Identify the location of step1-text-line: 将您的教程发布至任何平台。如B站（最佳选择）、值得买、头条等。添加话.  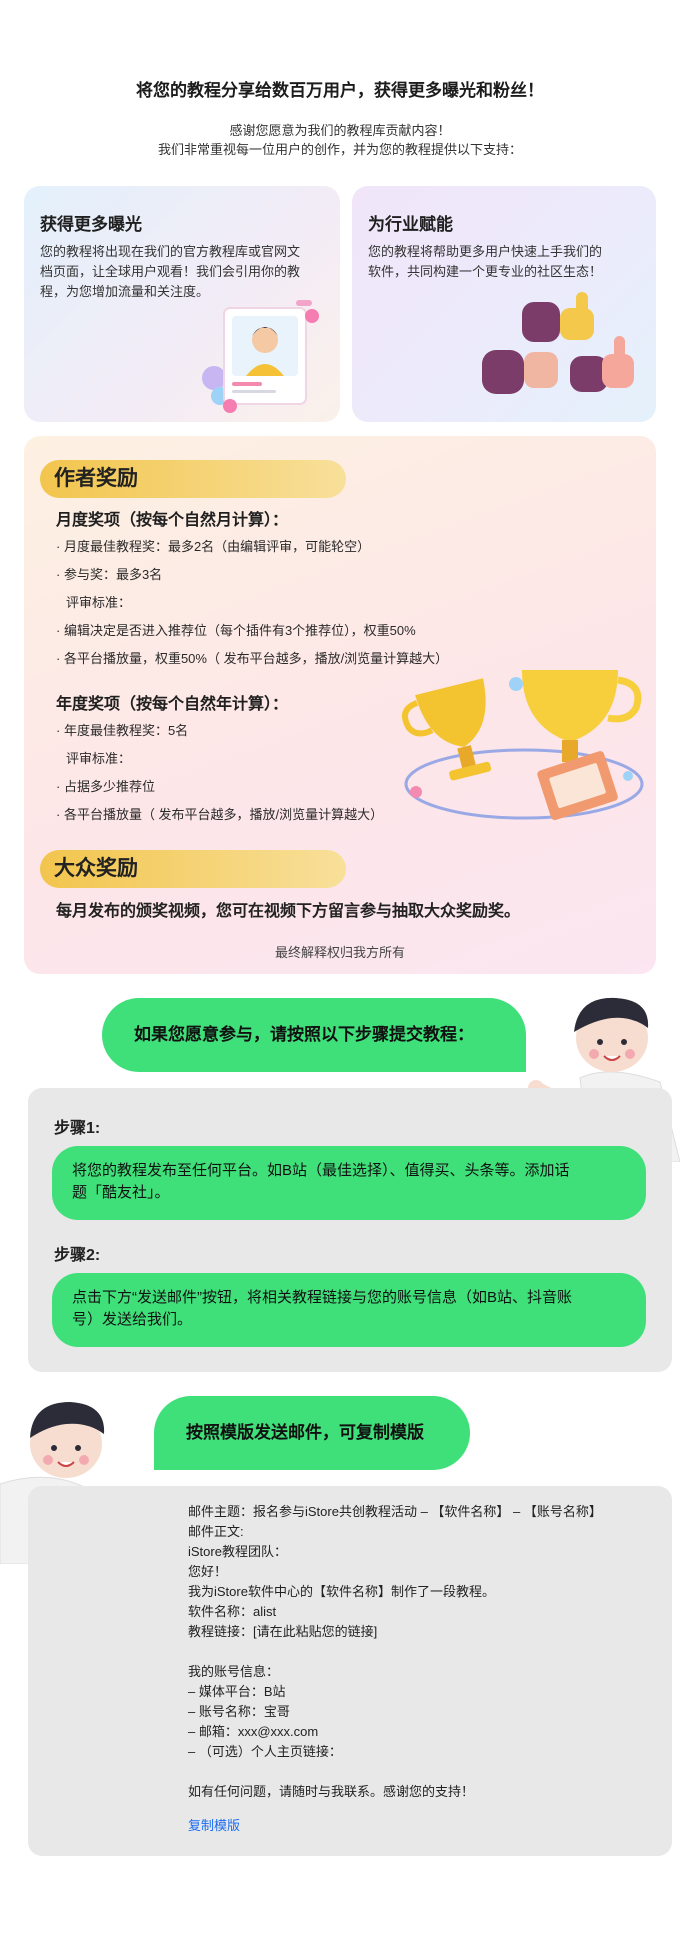
(321, 1170).